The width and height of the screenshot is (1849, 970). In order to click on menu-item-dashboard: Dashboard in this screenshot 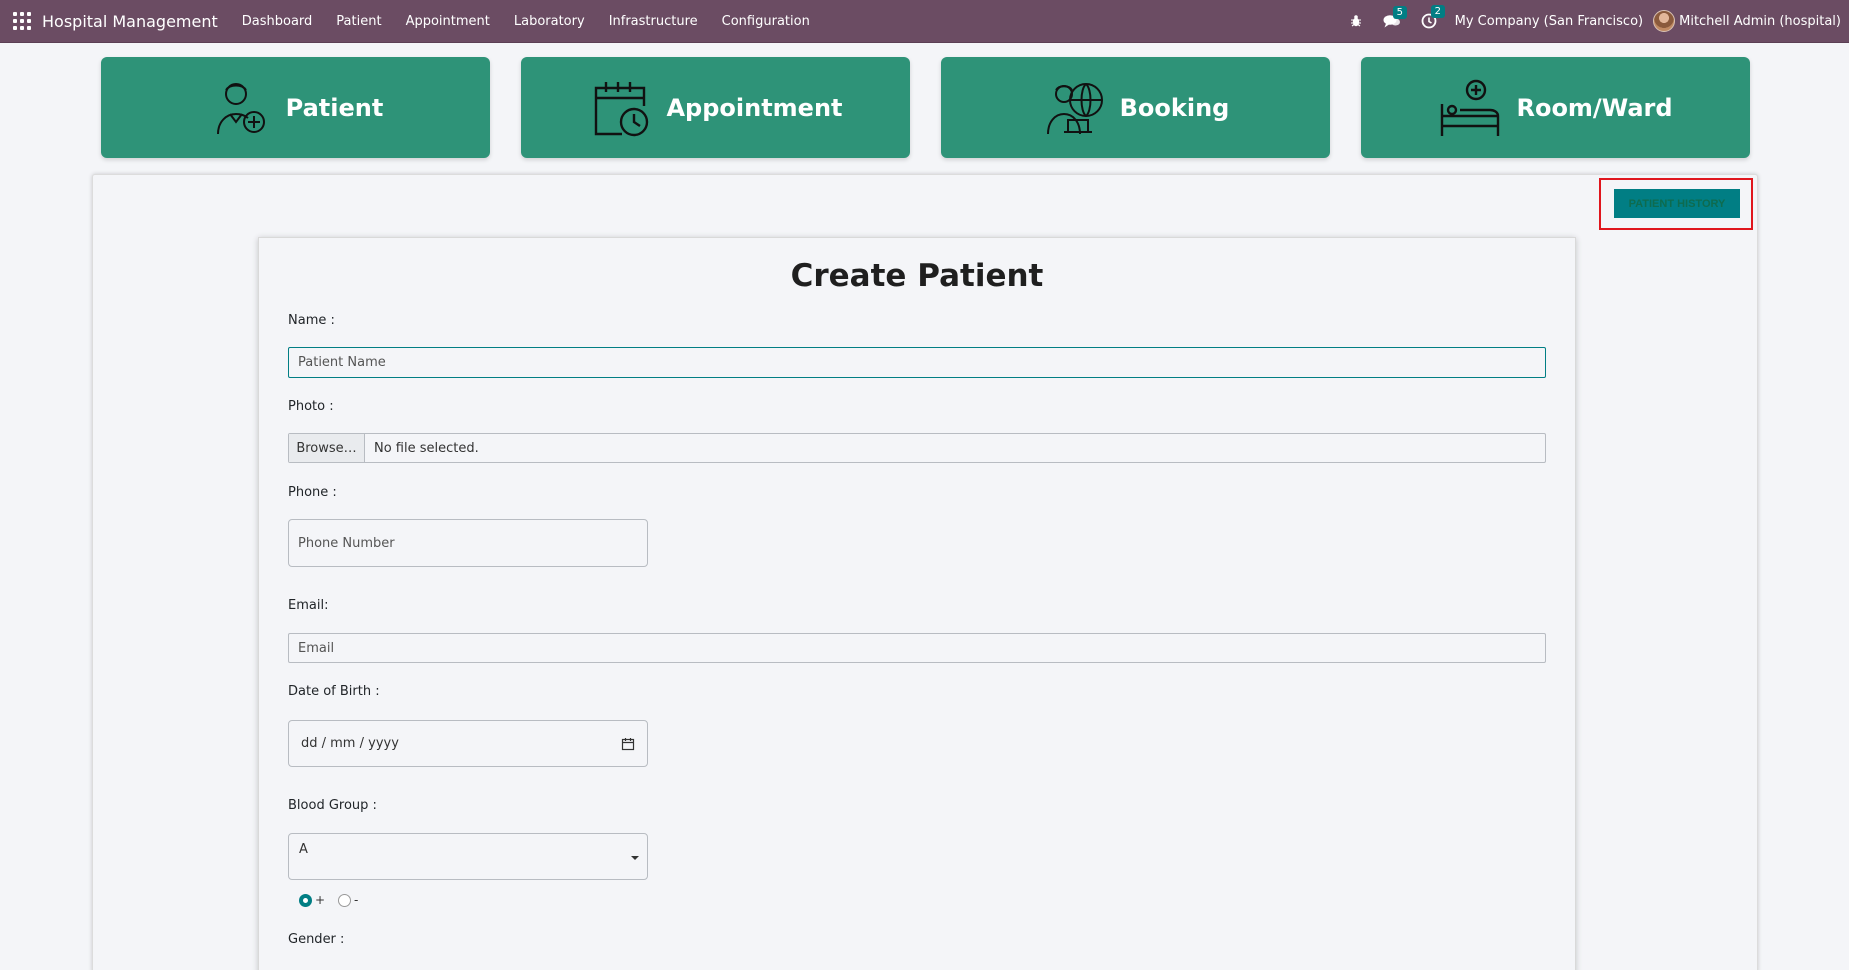, I will do `click(277, 21)`.